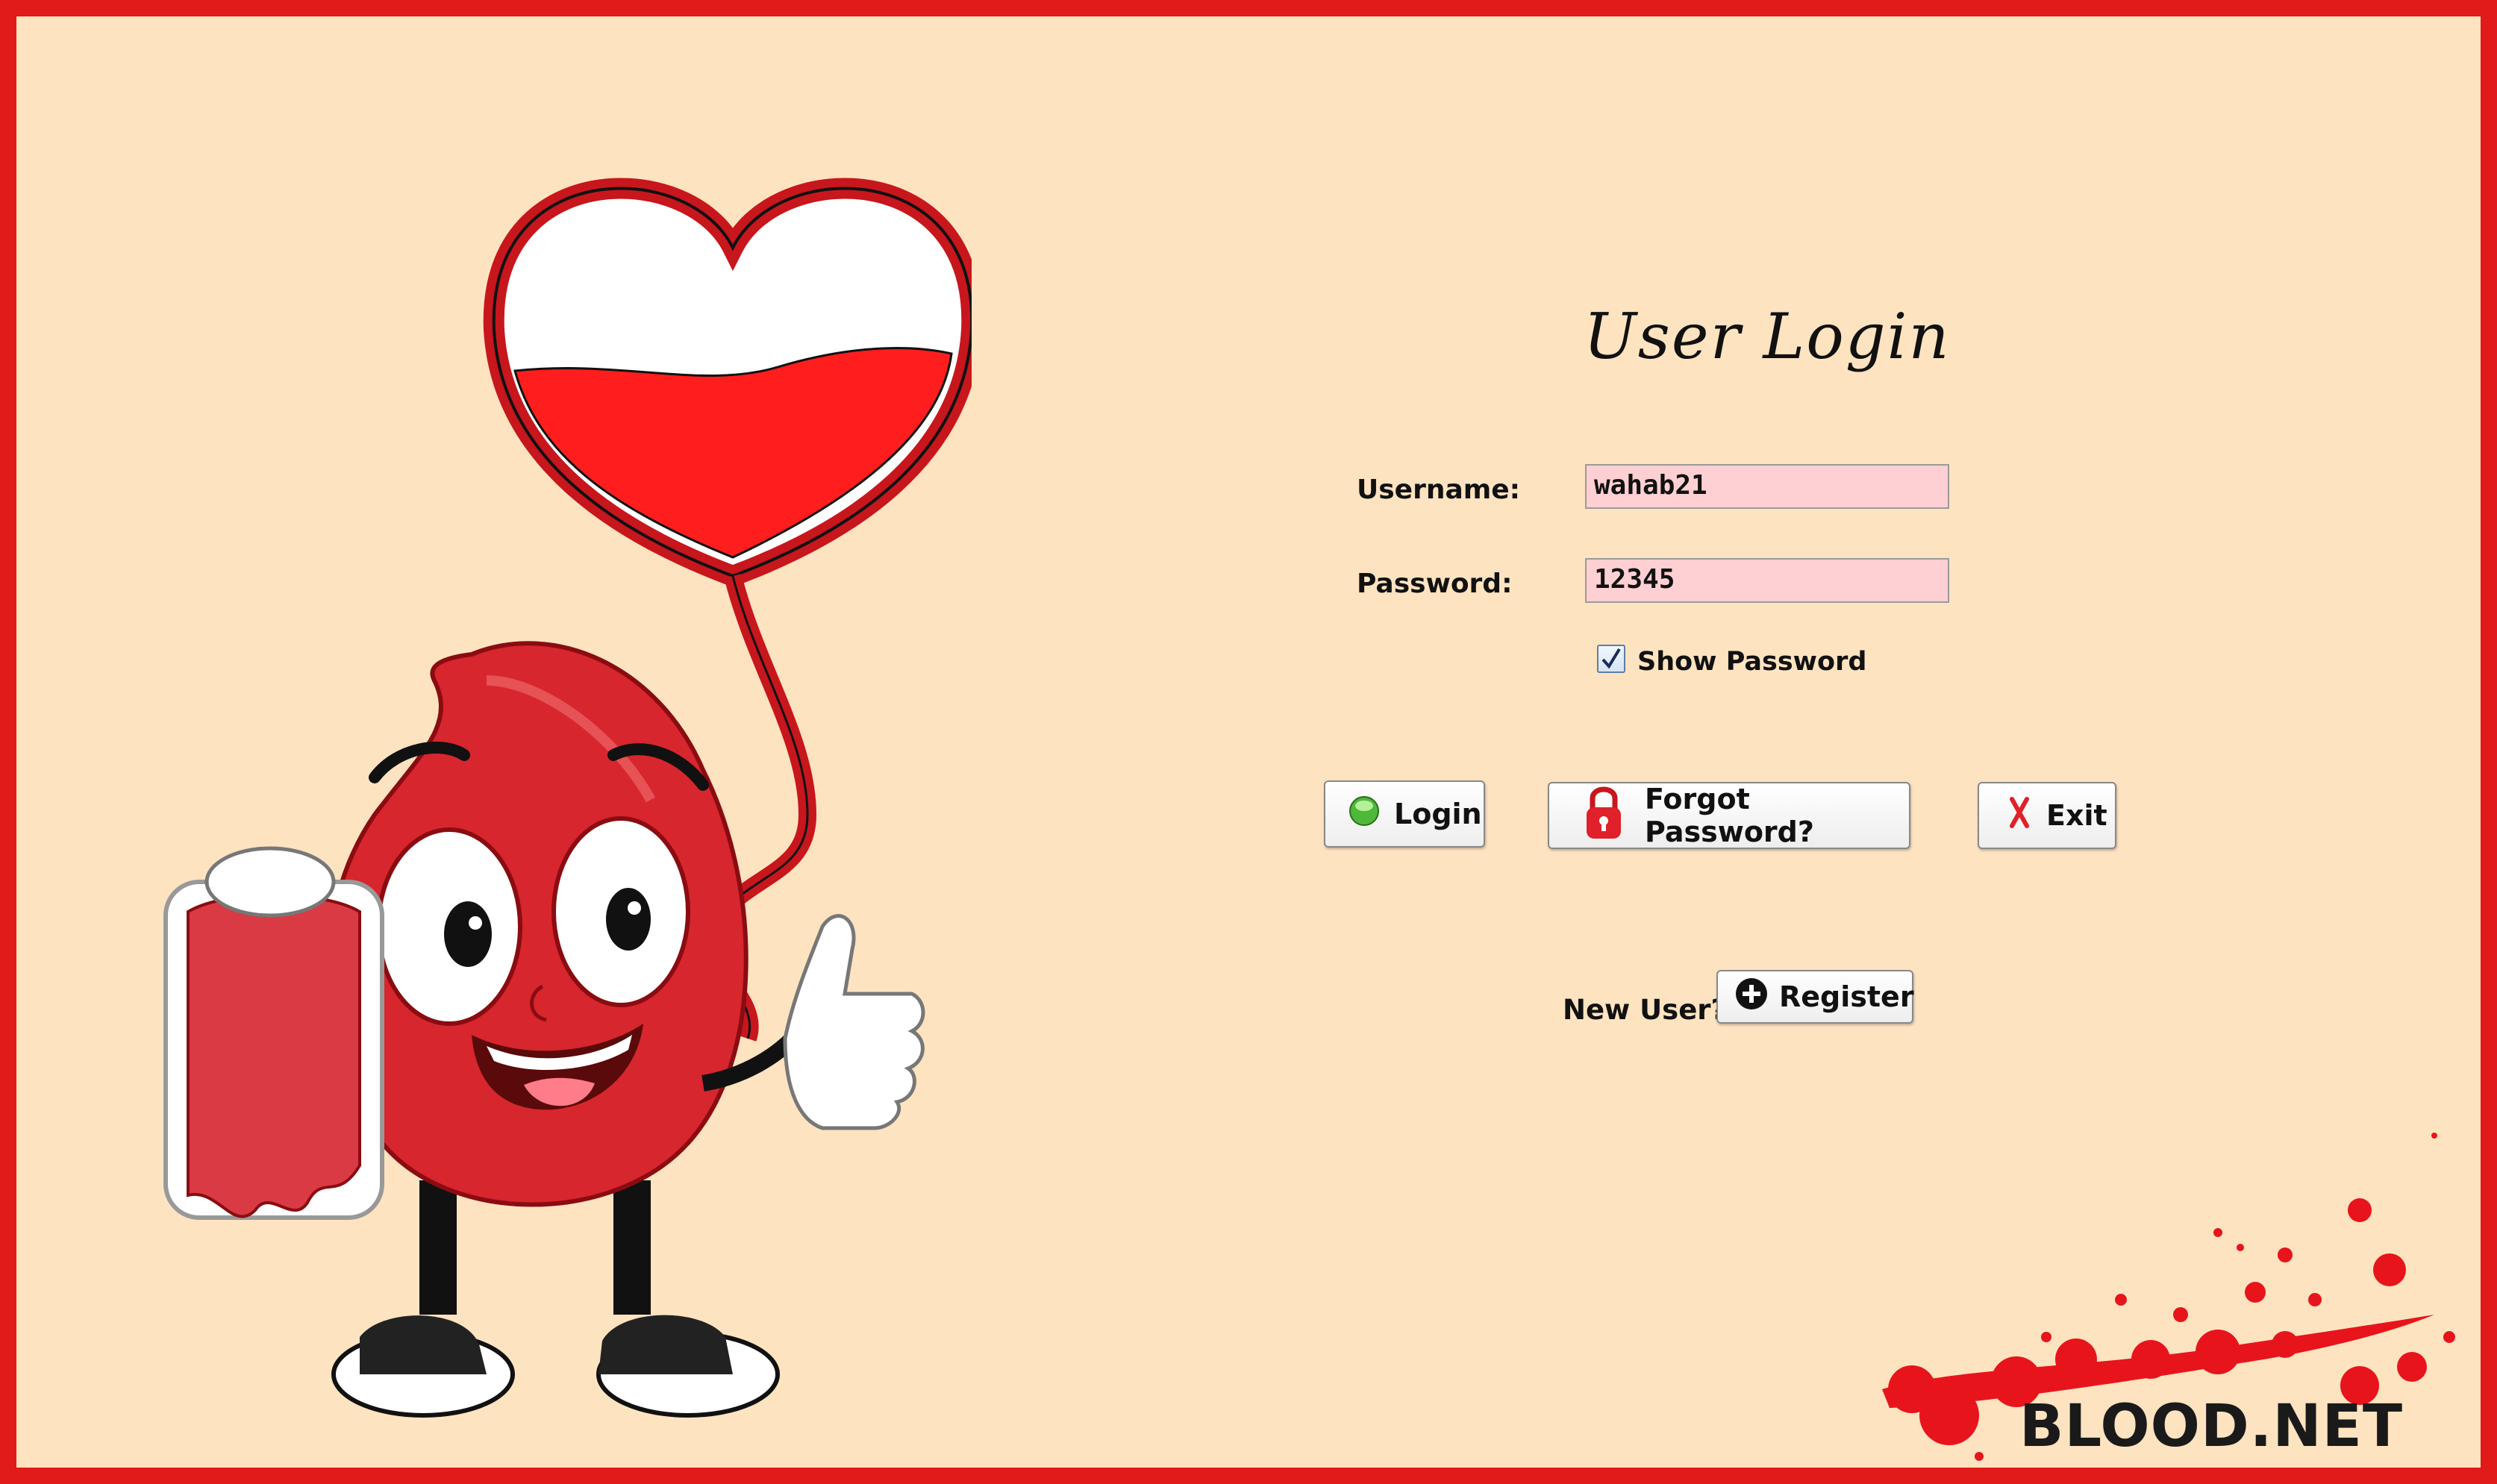 The width and height of the screenshot is (2497, 1484). I want to click on exit-button: Exit, so click(2047, 815).